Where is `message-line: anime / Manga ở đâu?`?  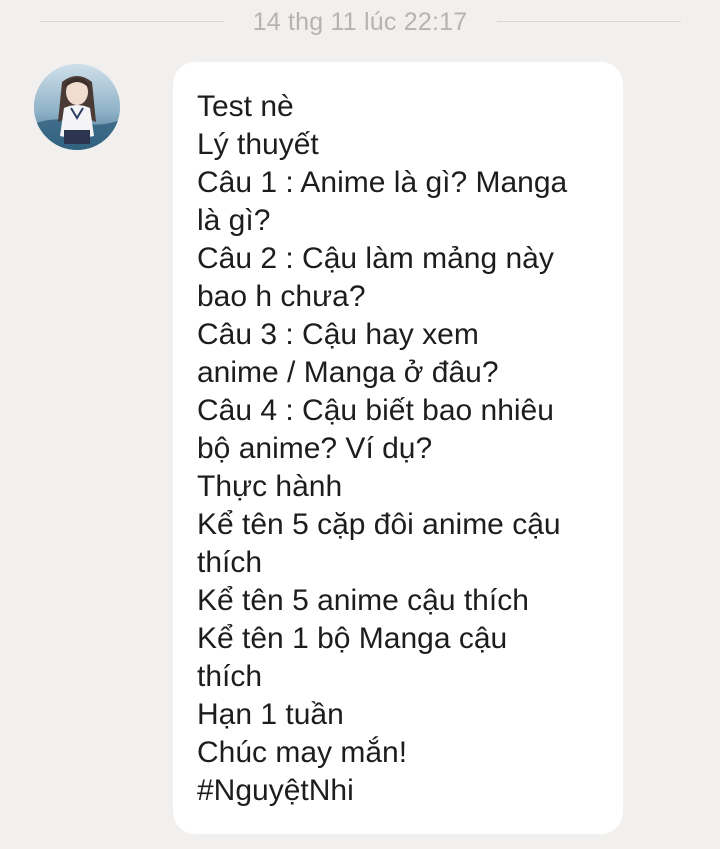
message-line: anime / Manga ở đâu? is located at coordinates (348, 372).